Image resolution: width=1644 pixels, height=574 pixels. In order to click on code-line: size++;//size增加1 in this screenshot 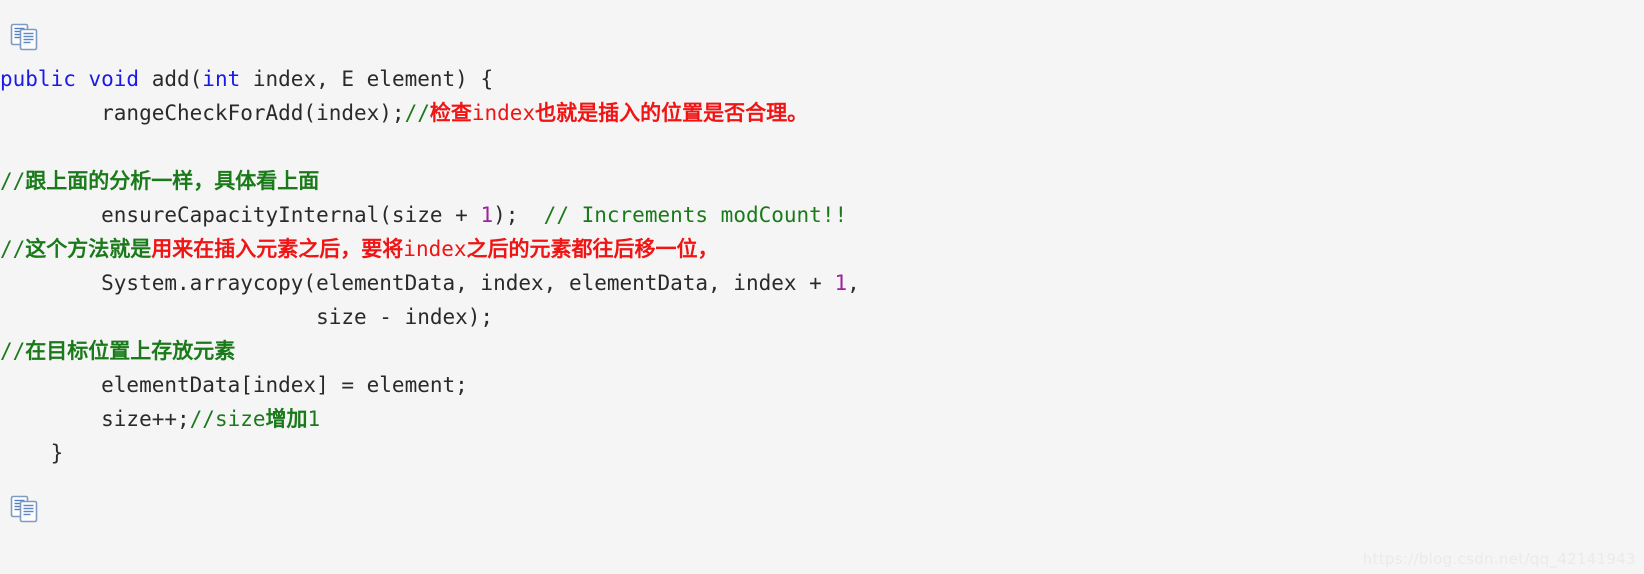, I will do `click(822, 419)`.